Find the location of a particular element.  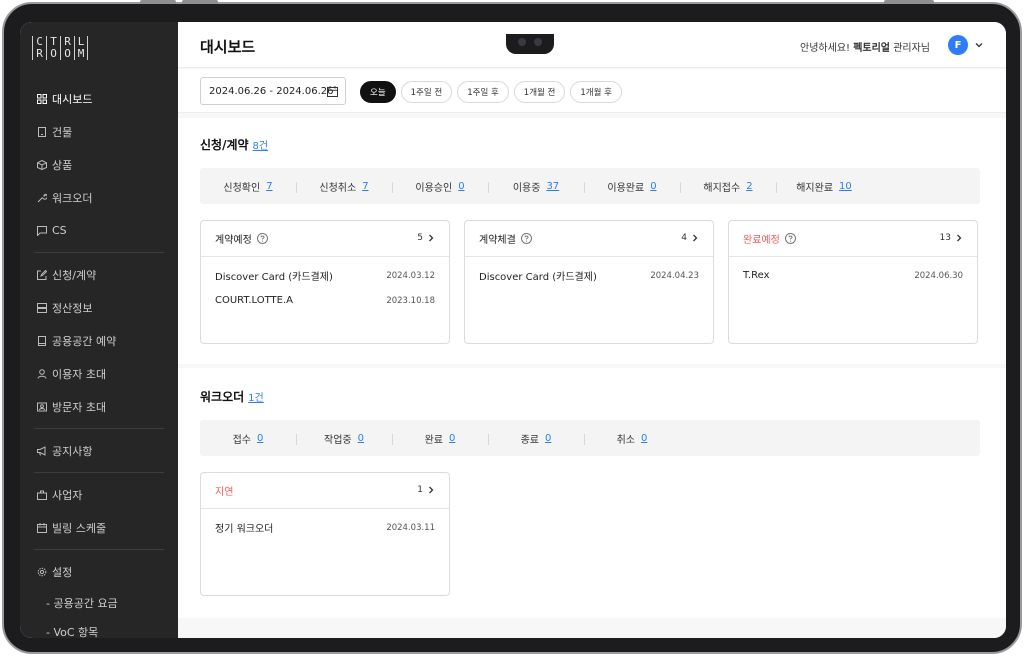

stat-item: 신청확인 7 is located at coordinates (248, 186).